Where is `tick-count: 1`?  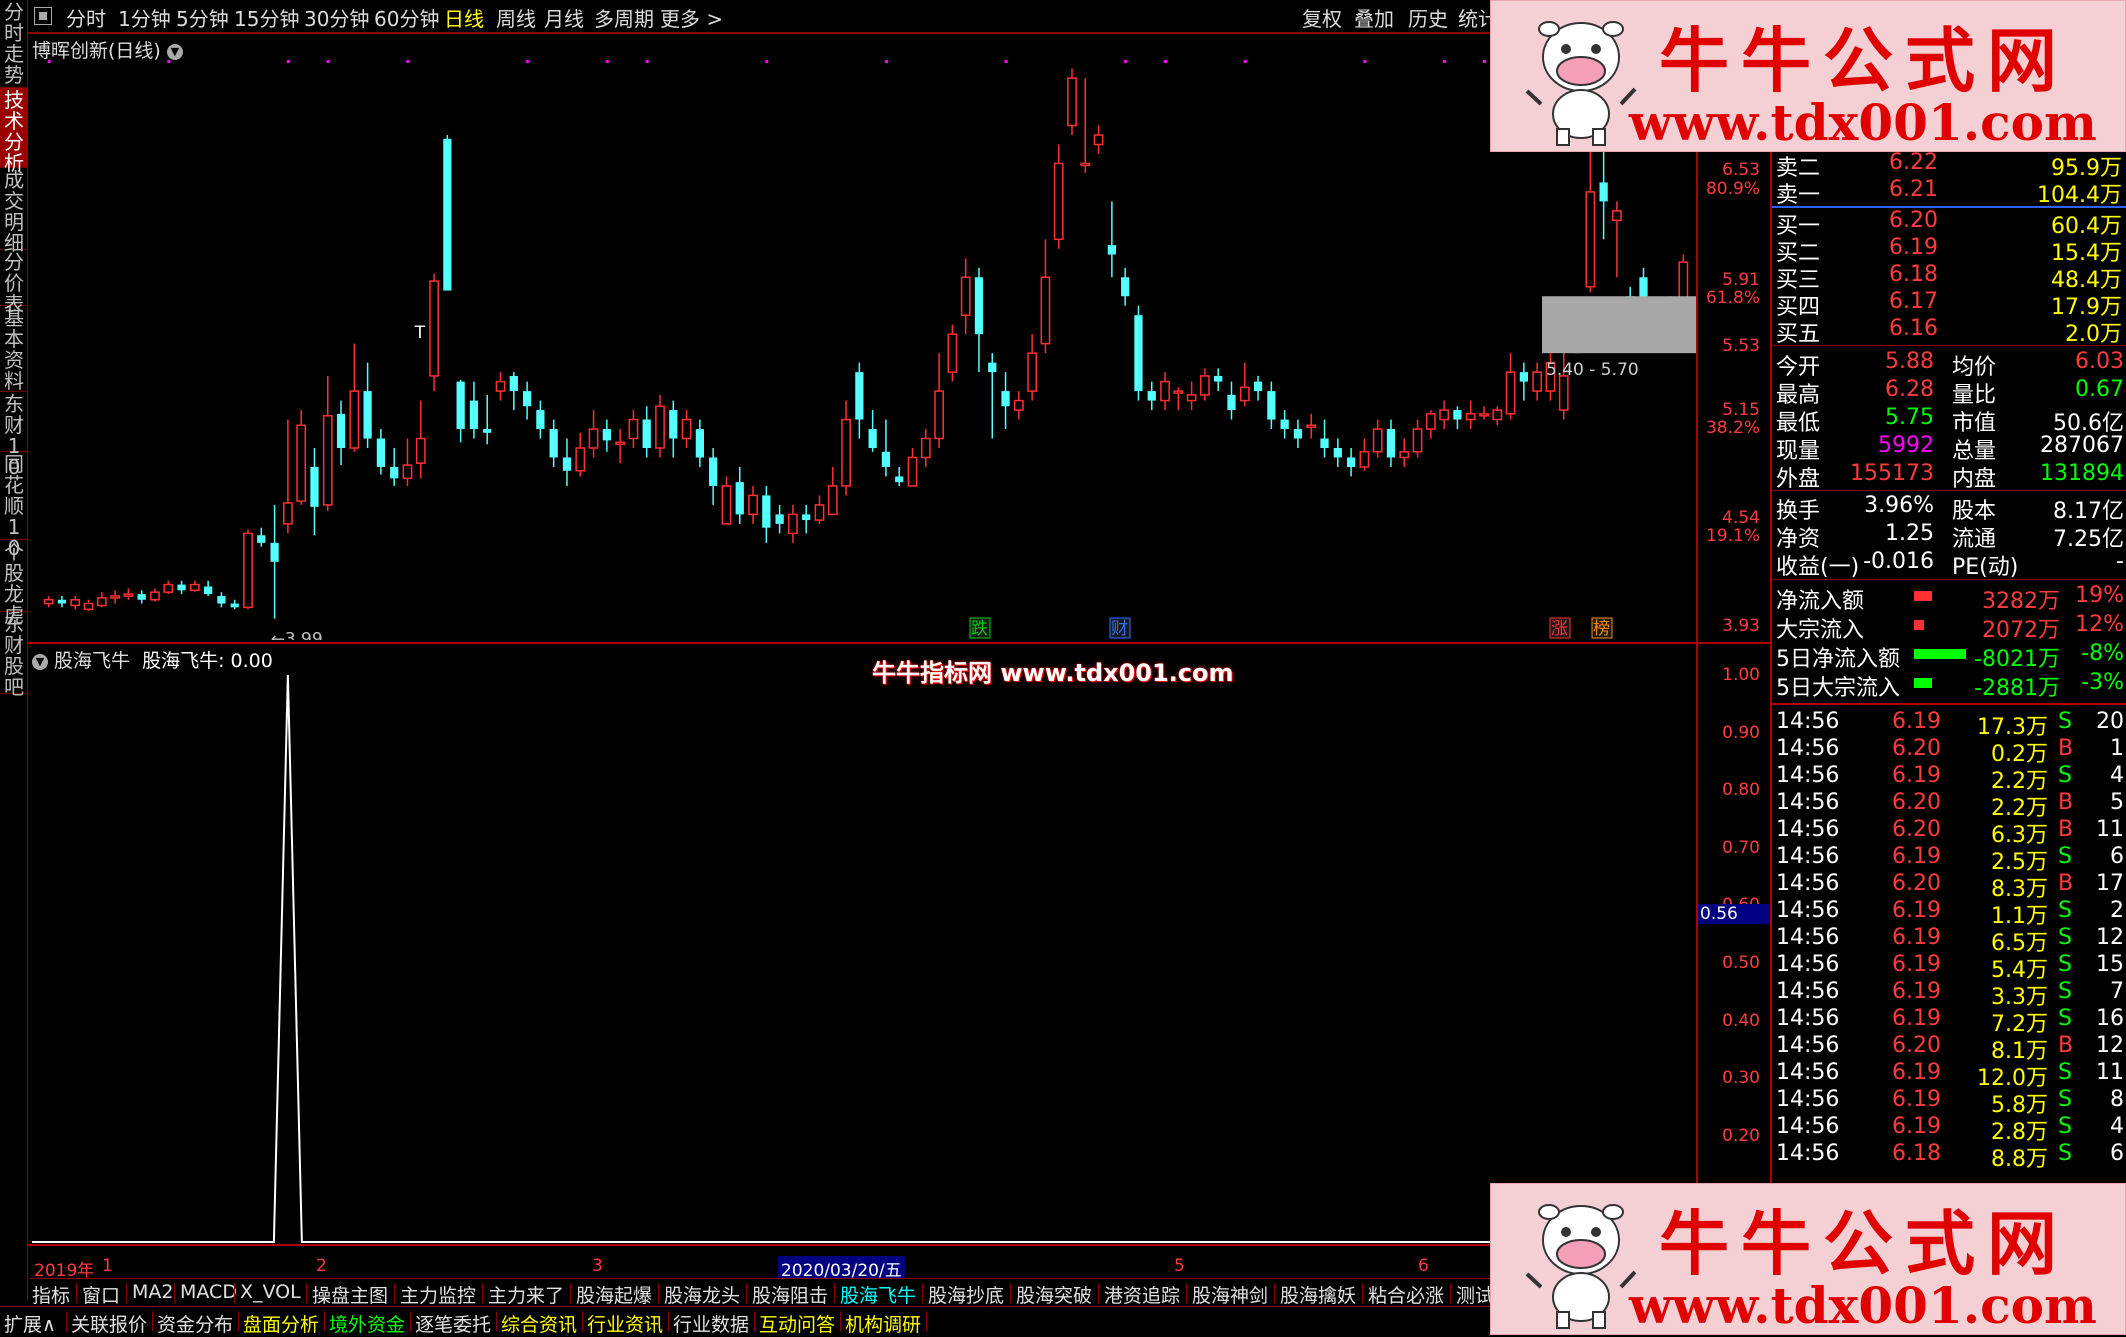
tick-count: 1 is located at coordinates (2117, 748).